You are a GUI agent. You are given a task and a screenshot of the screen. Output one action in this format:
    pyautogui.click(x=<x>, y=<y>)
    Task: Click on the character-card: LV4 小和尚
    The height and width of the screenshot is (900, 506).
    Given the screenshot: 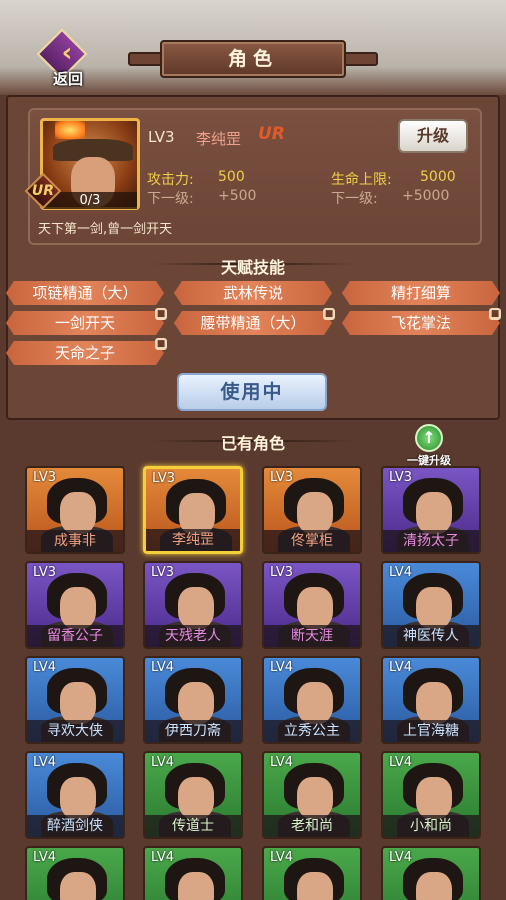 What is the action you would take?
    pyautogui.click(x=431, y=795)
    